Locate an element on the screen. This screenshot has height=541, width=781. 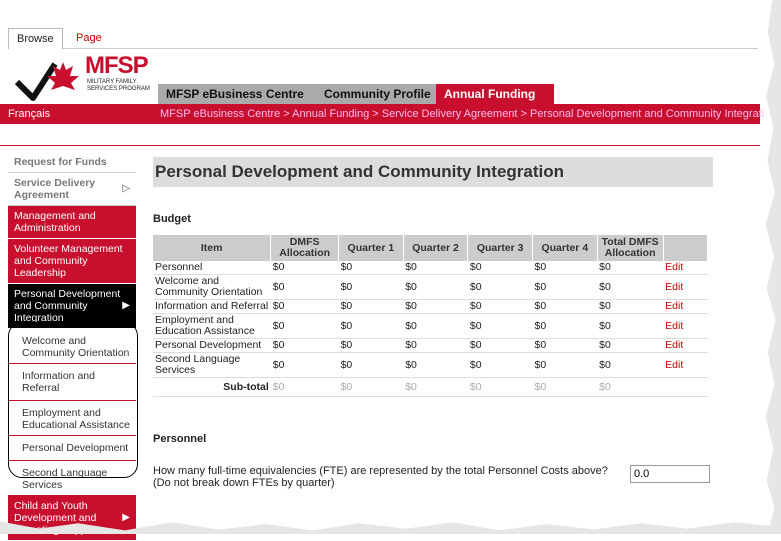
fte-input is located at coordinates (670, 474).